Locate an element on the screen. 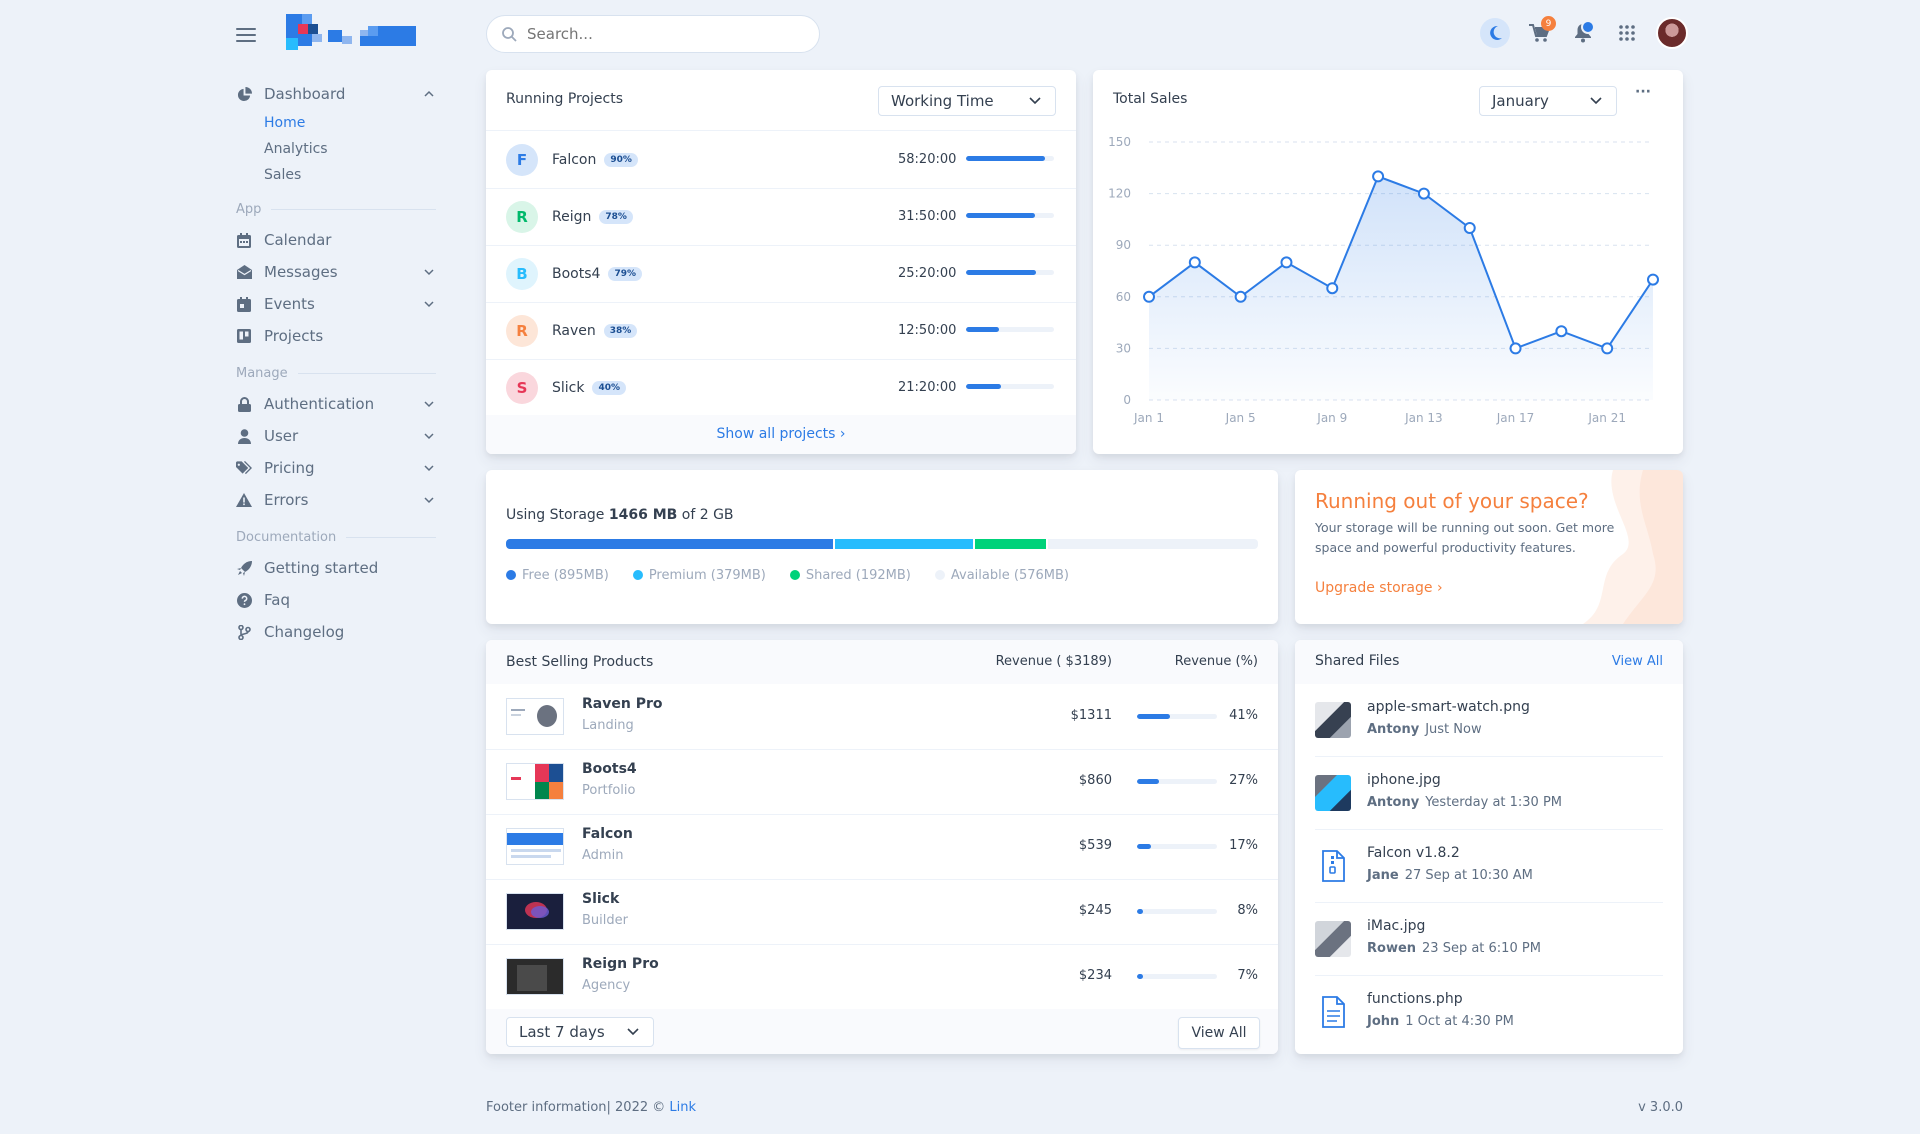  code-branch-icon is located at coordinates (244, 632).